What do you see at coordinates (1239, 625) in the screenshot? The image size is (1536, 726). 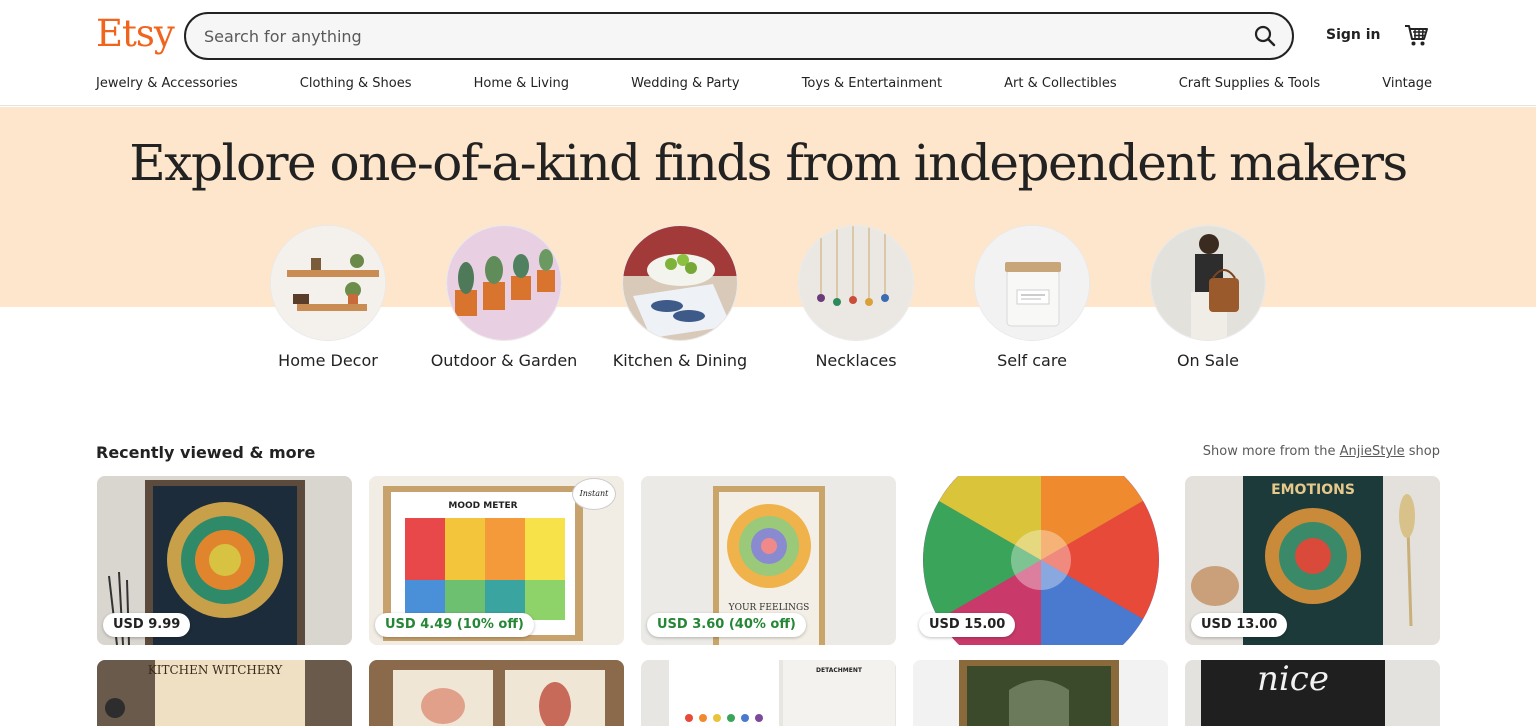 I see `price-badge: USD 13.00` at bounding box center [1239, 625].